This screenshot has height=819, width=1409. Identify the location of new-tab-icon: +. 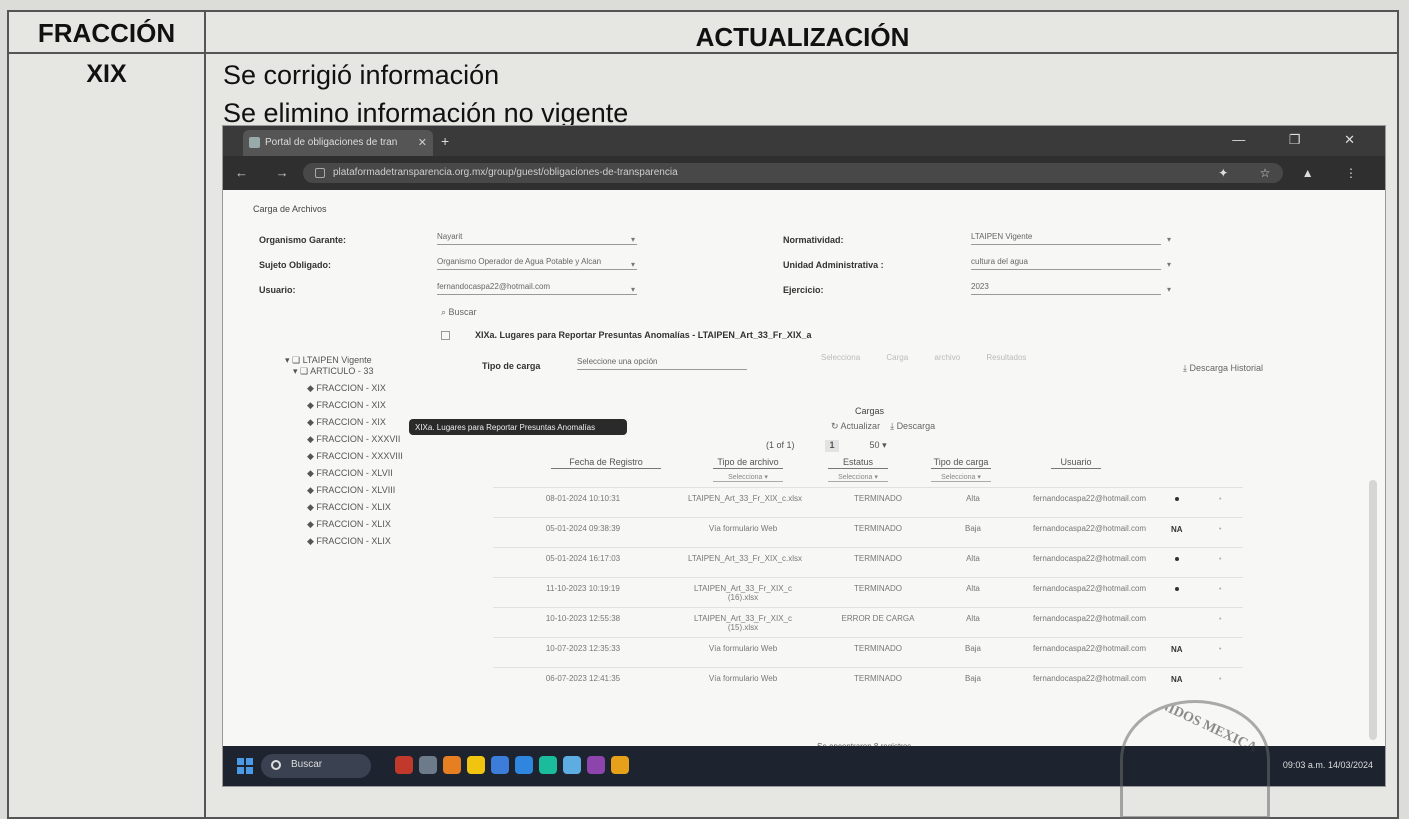
(445, 141).